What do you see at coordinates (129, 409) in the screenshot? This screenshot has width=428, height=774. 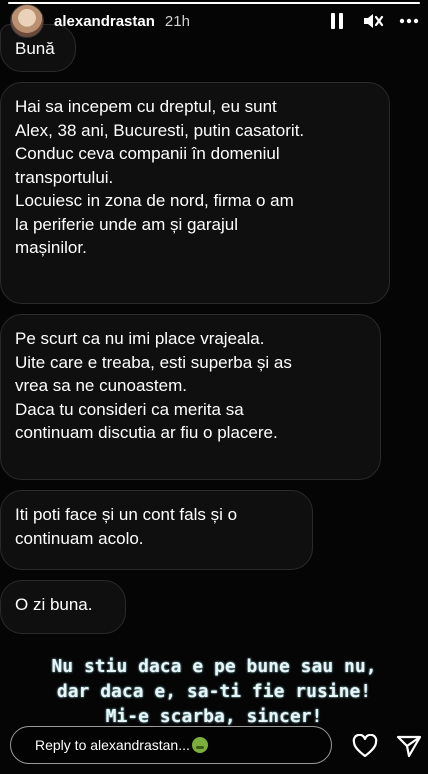 I see `message-line: Daca tu consideri ca merita sa` at bounding box center [129, 409].